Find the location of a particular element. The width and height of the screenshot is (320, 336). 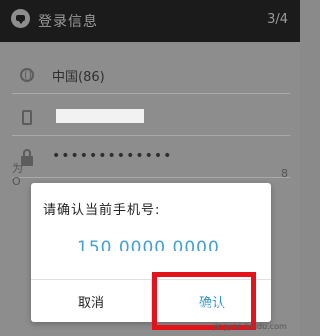

dialog-phone-number: 150 0000 0000 is located at coordinates (148, 244).